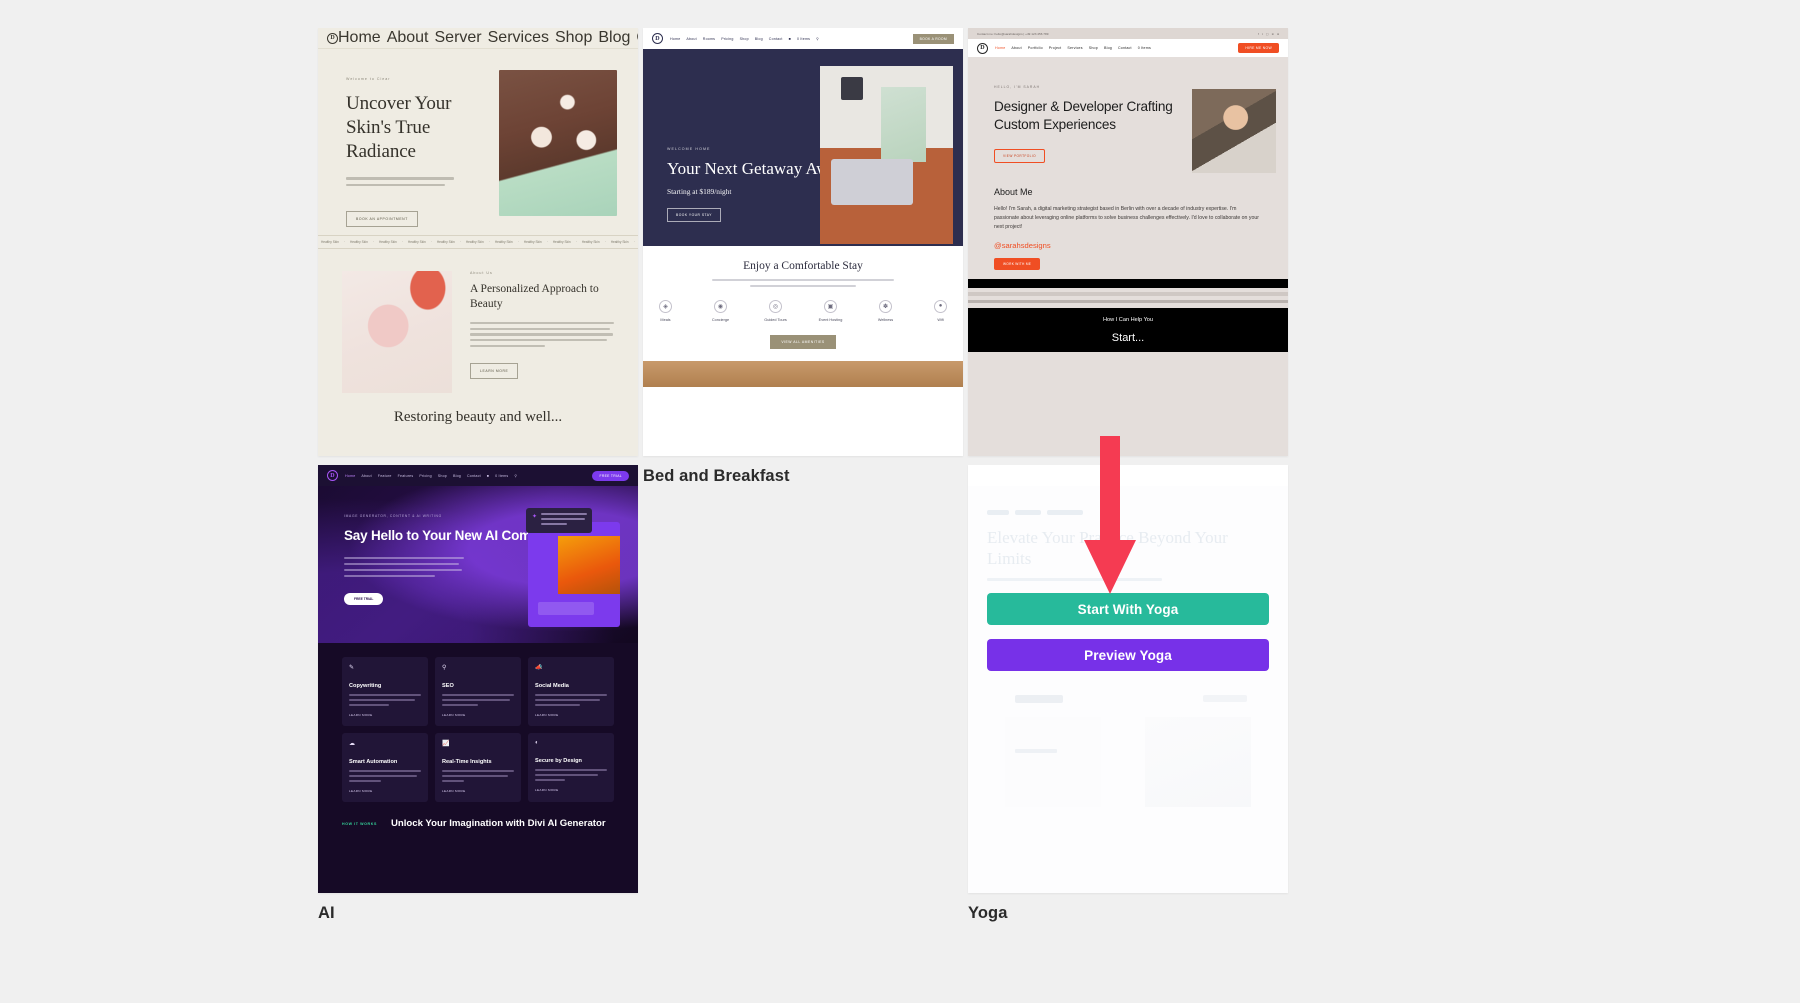 The width and height of the screenshot is (1800, 1003). Describe the element at coordinates (552, 686) in the screenshot. I see `feature-title: Social Media` at that location.